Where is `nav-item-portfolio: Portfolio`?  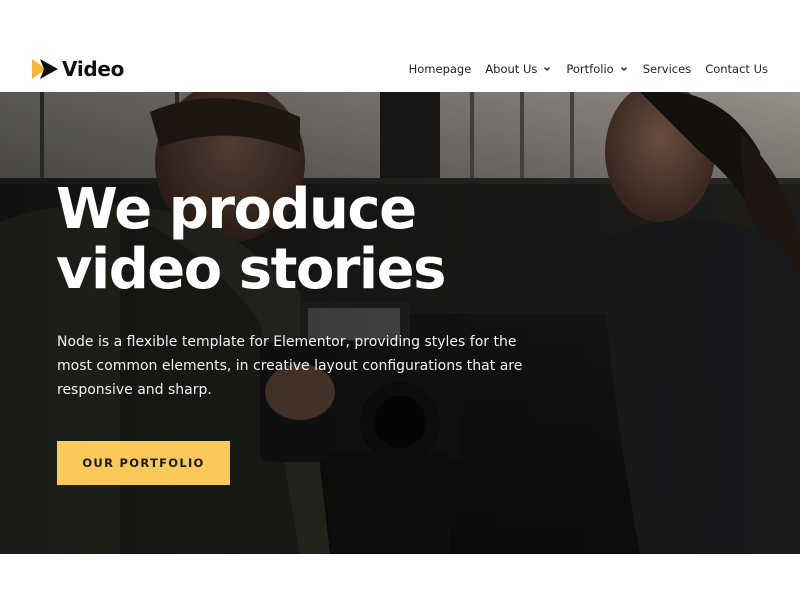 nav-item-portfolio: Portfolio is located at coordinates (597, 69).